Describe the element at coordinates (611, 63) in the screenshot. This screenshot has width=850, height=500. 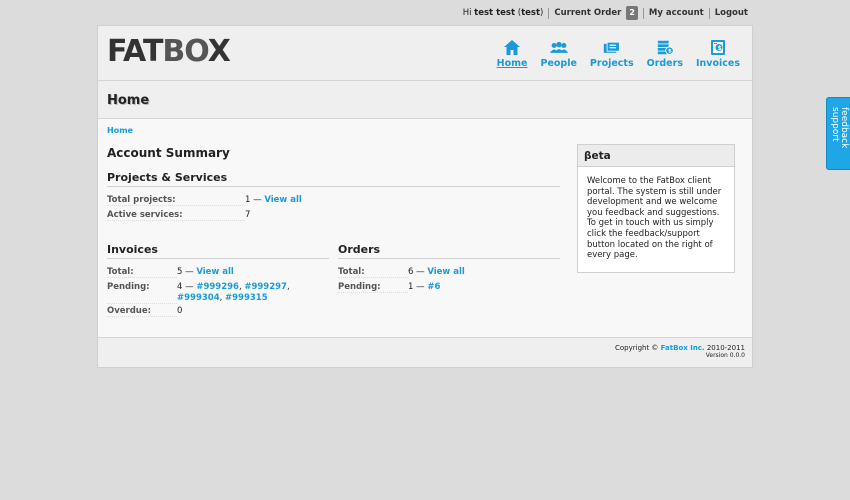
I see `nav-projects-label: Projects` at that location.